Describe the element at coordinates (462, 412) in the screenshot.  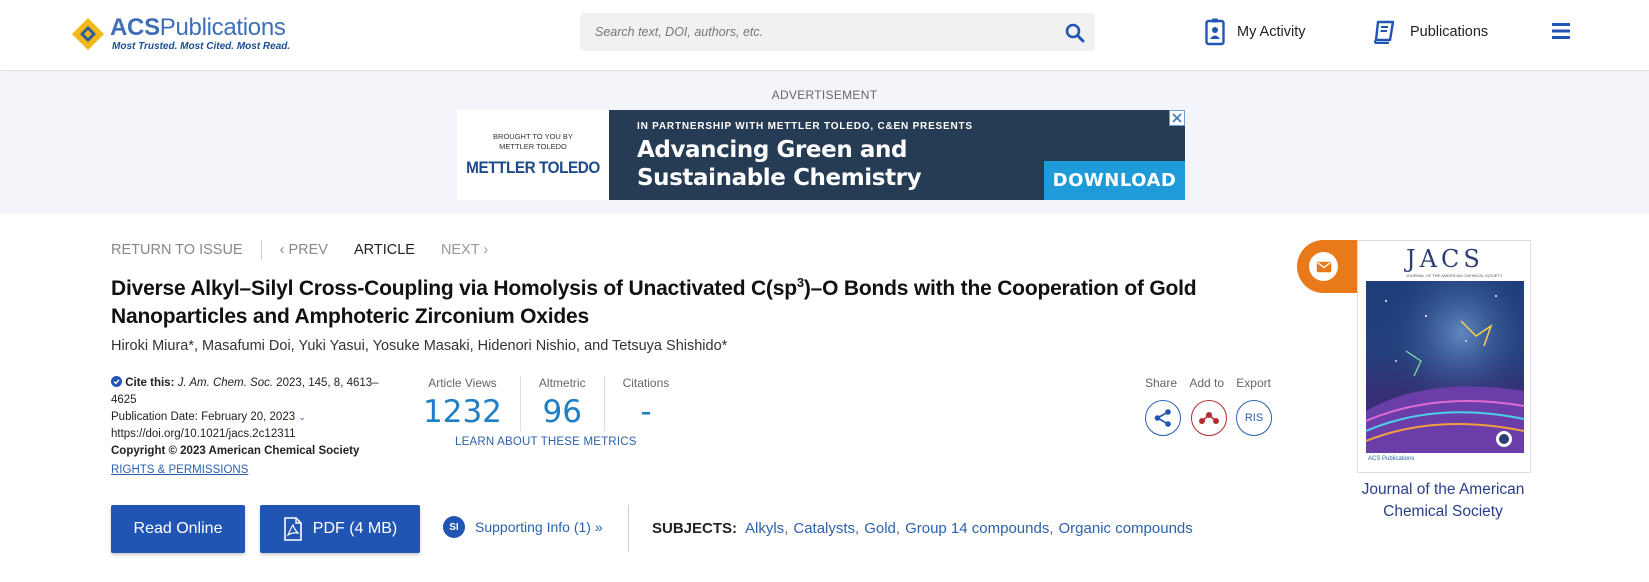
I see `article-views-value: 1232` at that location.